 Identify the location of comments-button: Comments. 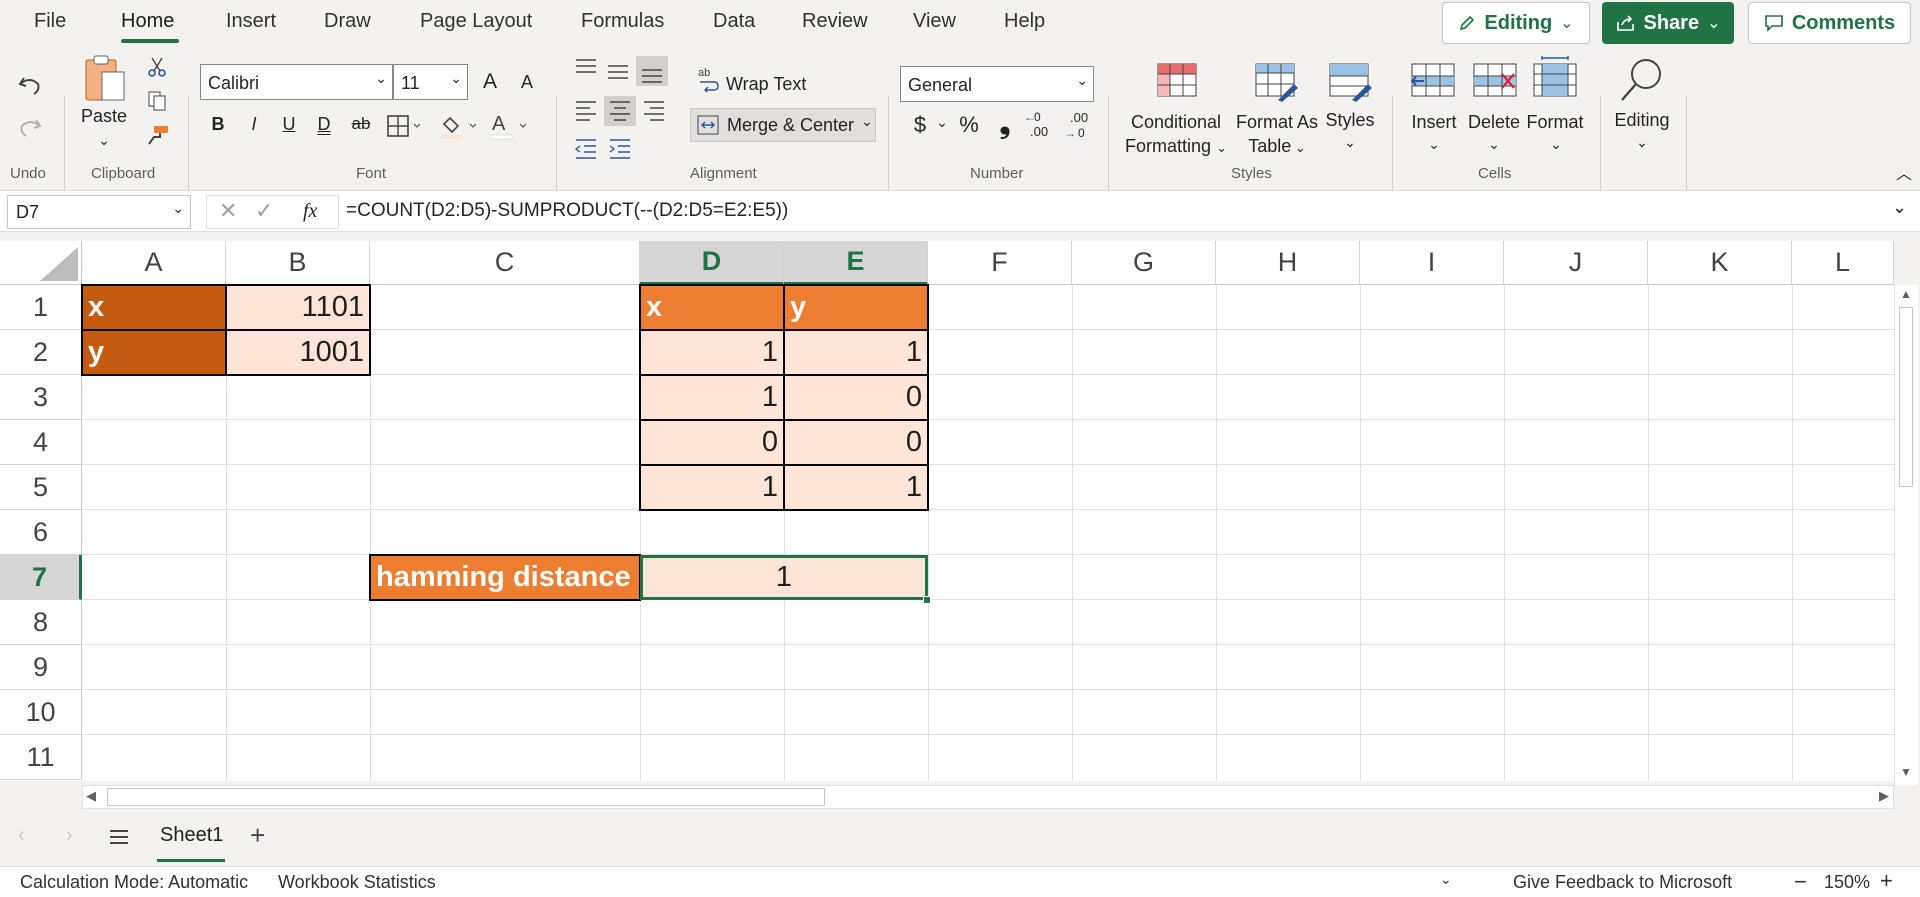
(1829, 23).